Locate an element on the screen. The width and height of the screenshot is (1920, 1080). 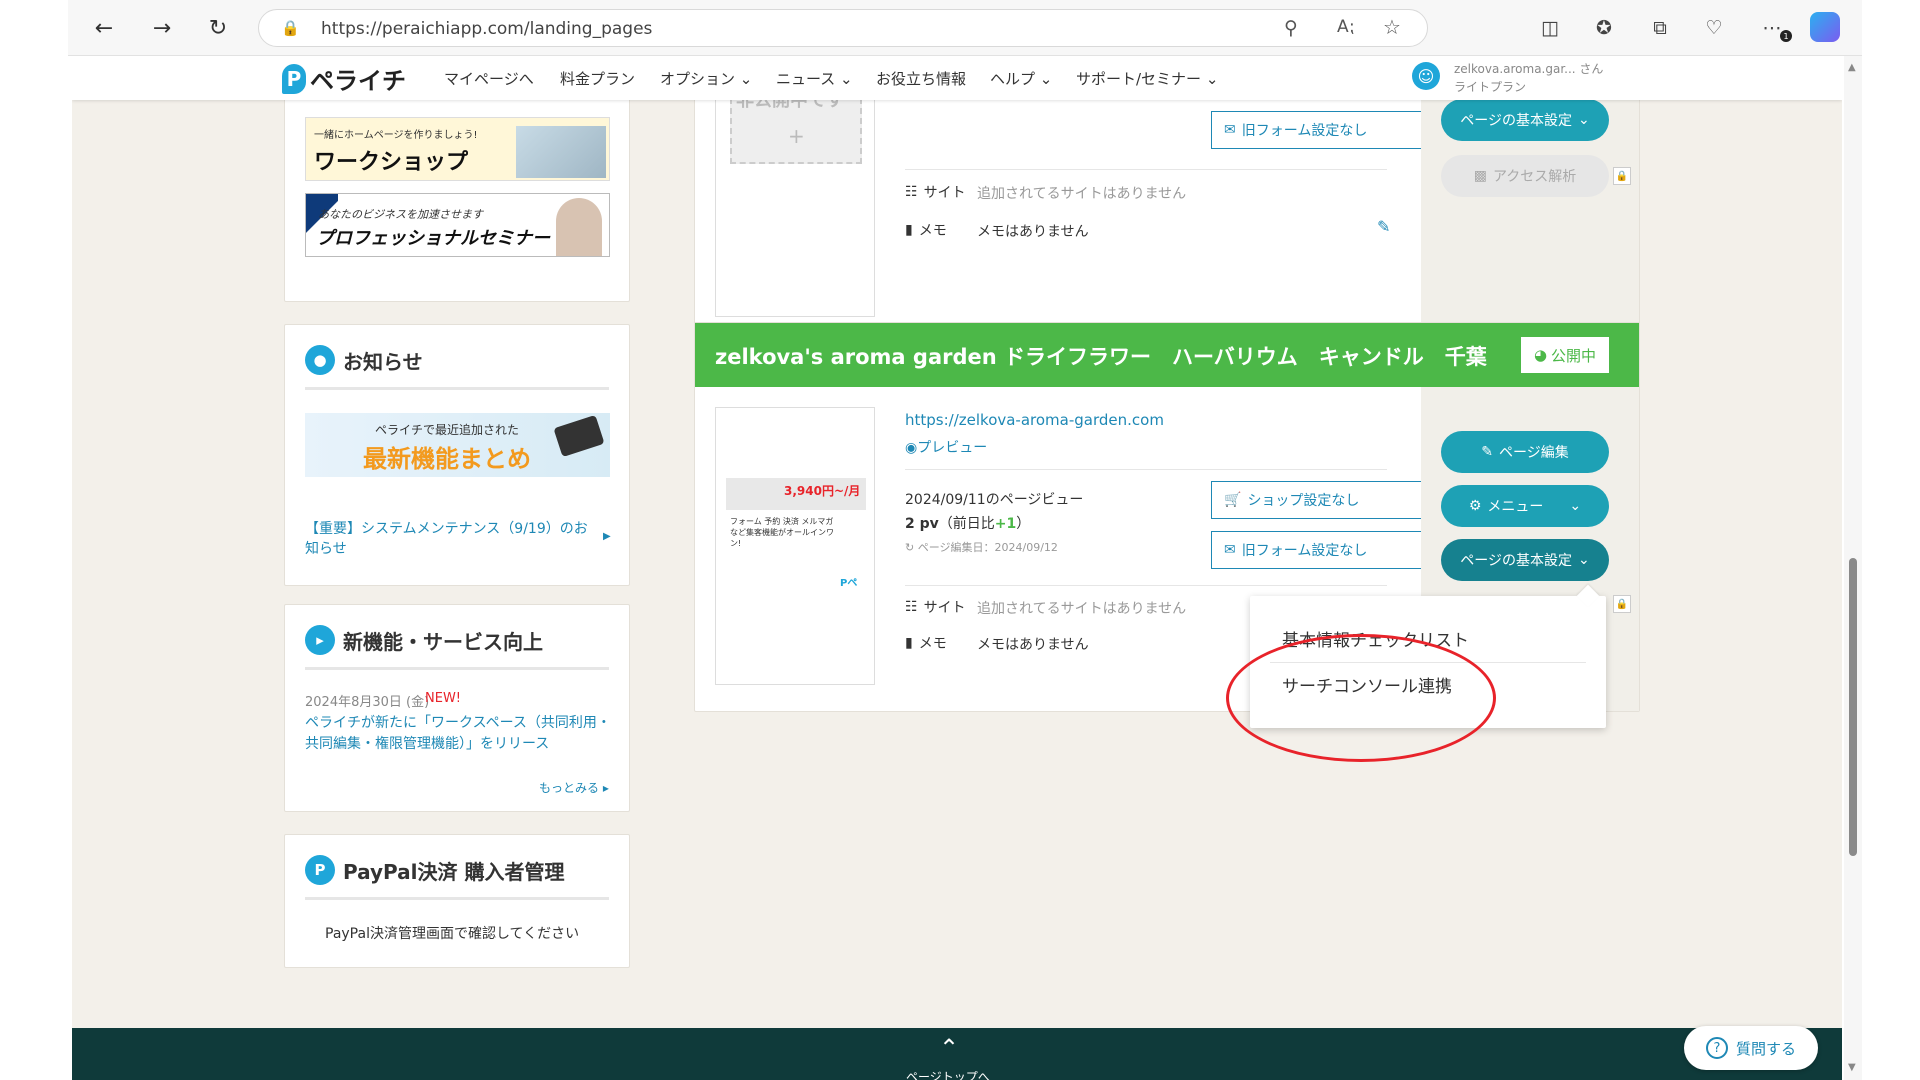
gear-icon: ⚙ is located at coordinates (1475, 506).